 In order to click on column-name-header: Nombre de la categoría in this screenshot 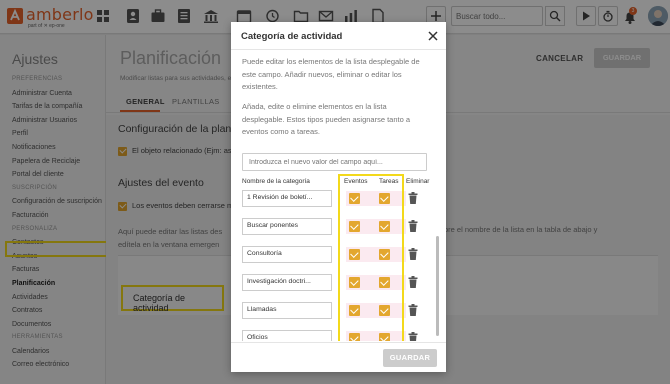, I will do `click(276, 181)`.